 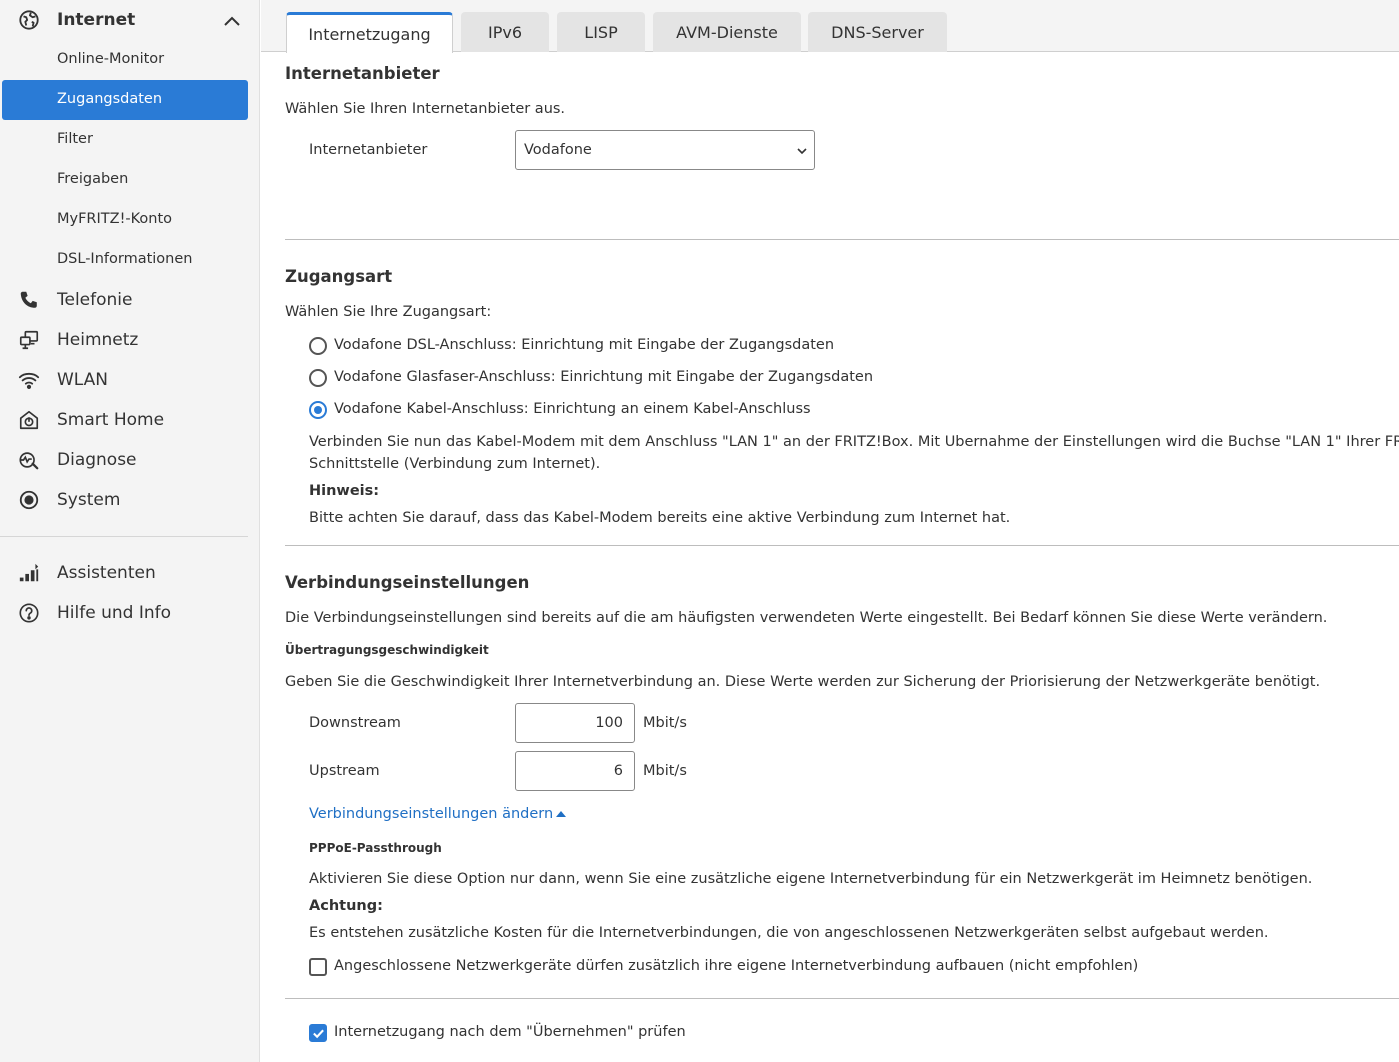 What do you see at coordinates (111, 420) in the screenshot?
I see `nav-label-smart-home: Smart Home` at bounding box center [111, 420].